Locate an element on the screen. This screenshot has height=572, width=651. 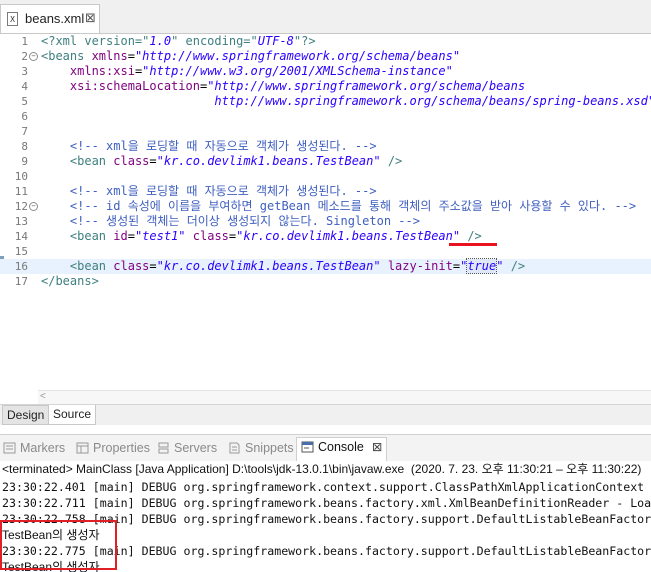
line-number: 6 is located at coordinates (24, 116).